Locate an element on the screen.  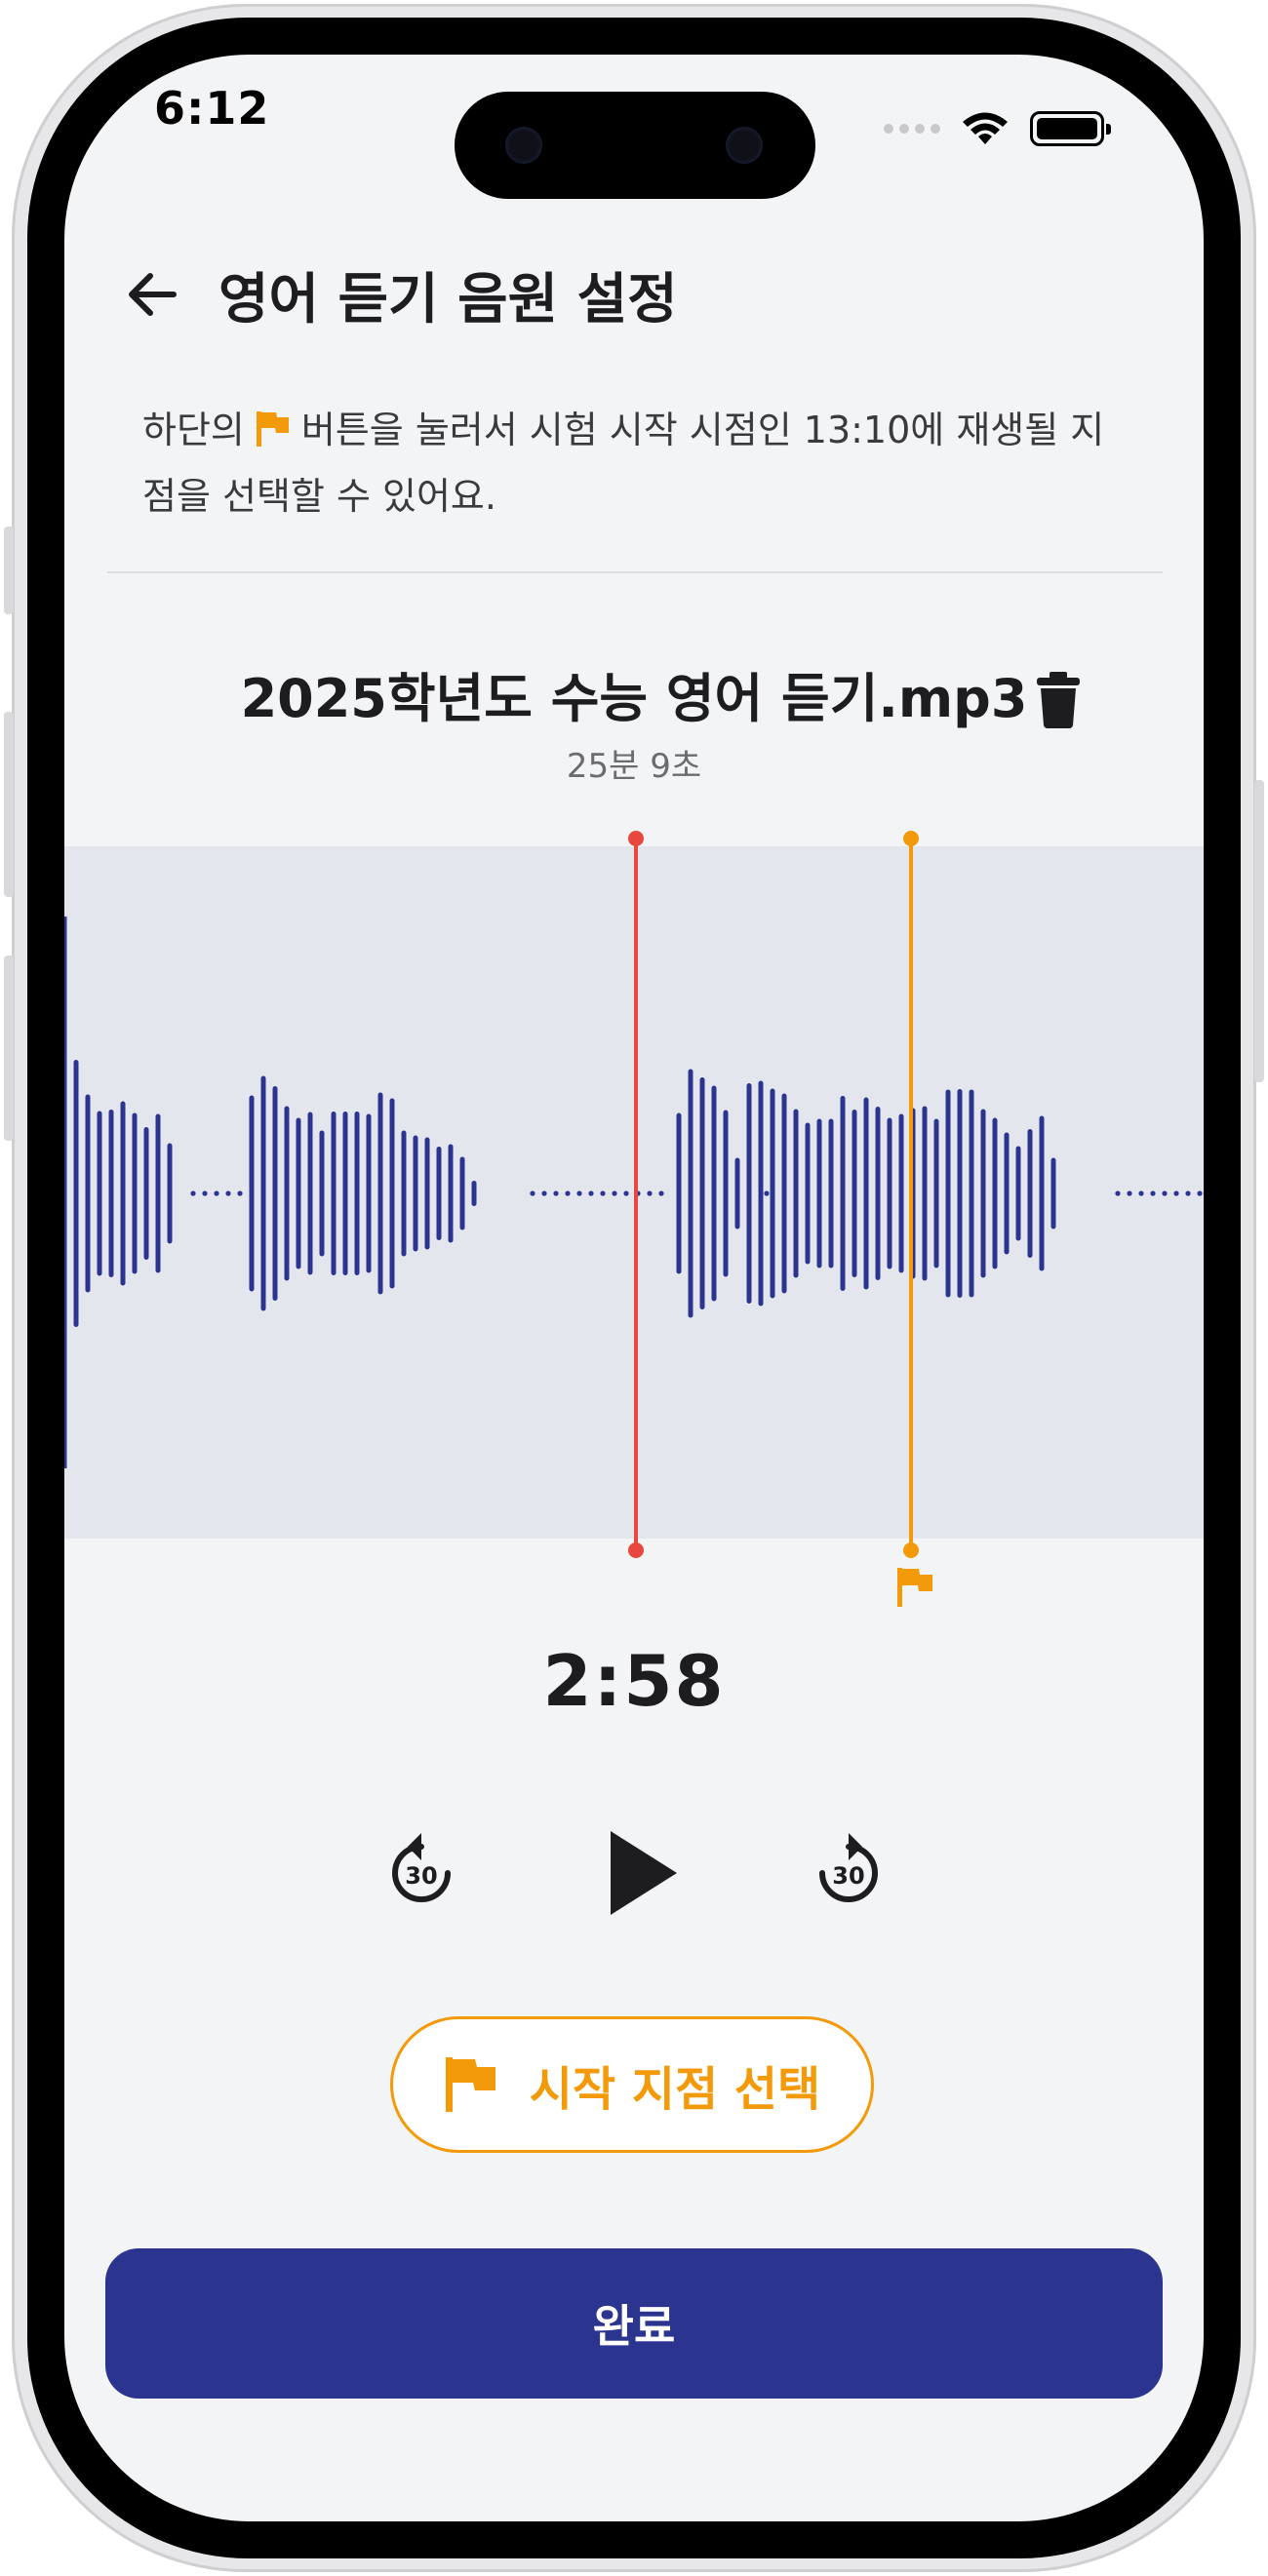
info-text-before: 하단의 is located at coordinates (193, 430).